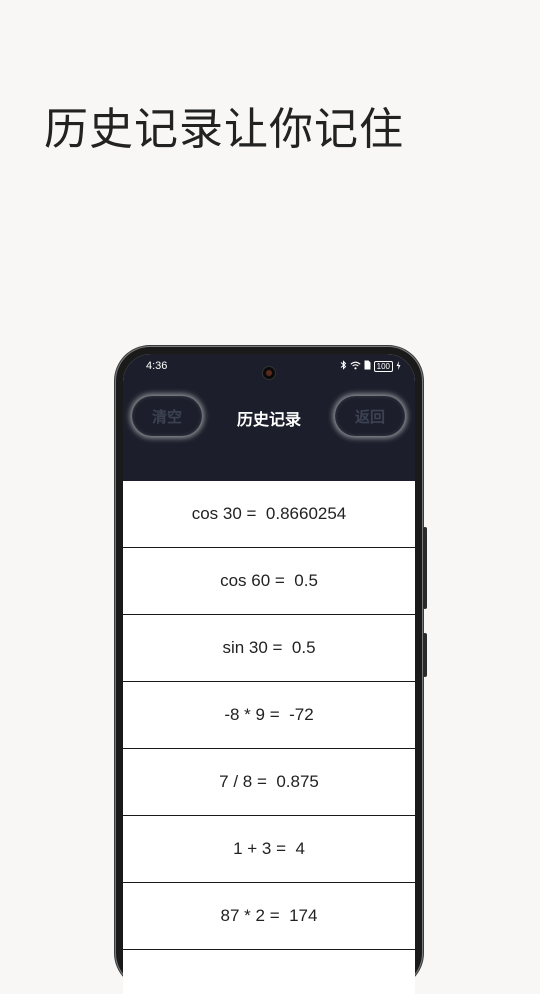 The height and width of the screenshot is (994, 540). What do you see at coordinates (383, 366) in the screenshot?
I see `battery-indicator: 100` at bounding box center [383, 366].